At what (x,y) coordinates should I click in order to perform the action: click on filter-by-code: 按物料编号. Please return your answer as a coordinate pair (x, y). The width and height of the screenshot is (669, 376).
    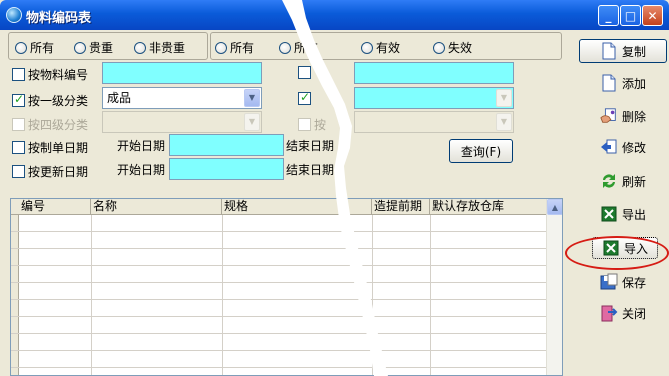
    Looking at the image, I should click on (50, 74).